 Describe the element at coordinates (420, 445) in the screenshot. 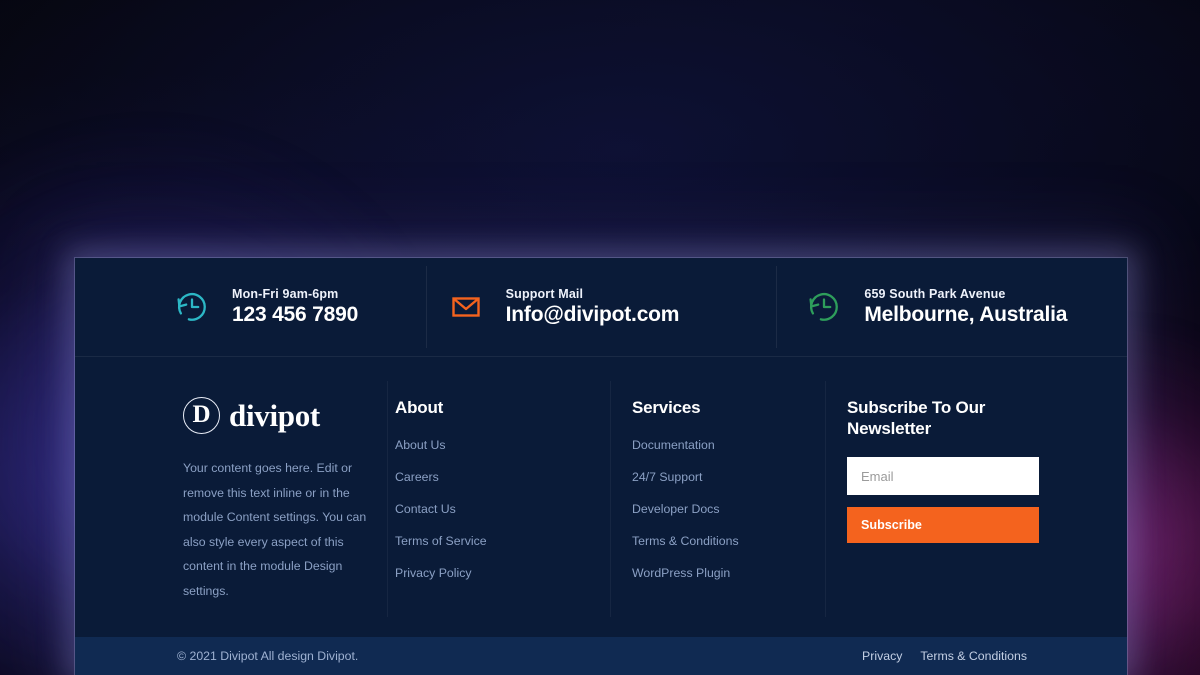

I see `link-about-us: About Us` at that location.